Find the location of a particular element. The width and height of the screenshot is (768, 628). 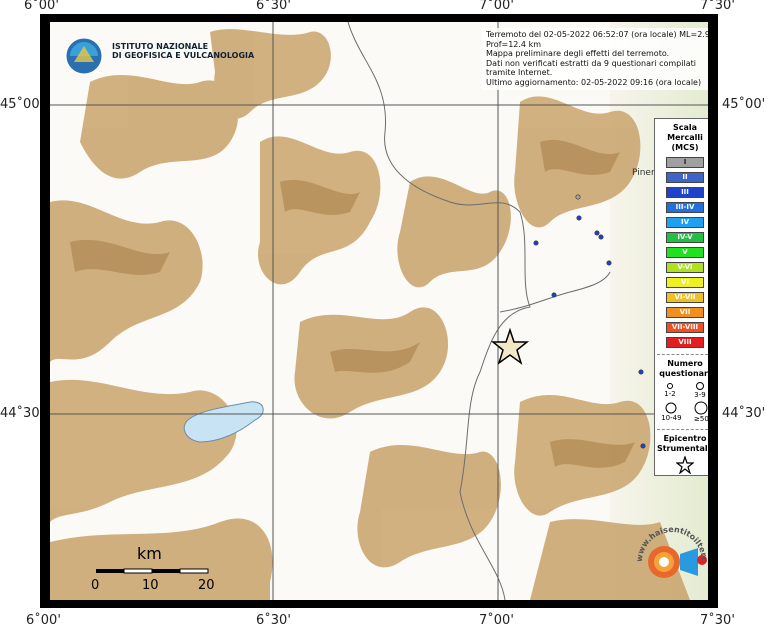

circle-large-icon is located at coordinates (671, 408).